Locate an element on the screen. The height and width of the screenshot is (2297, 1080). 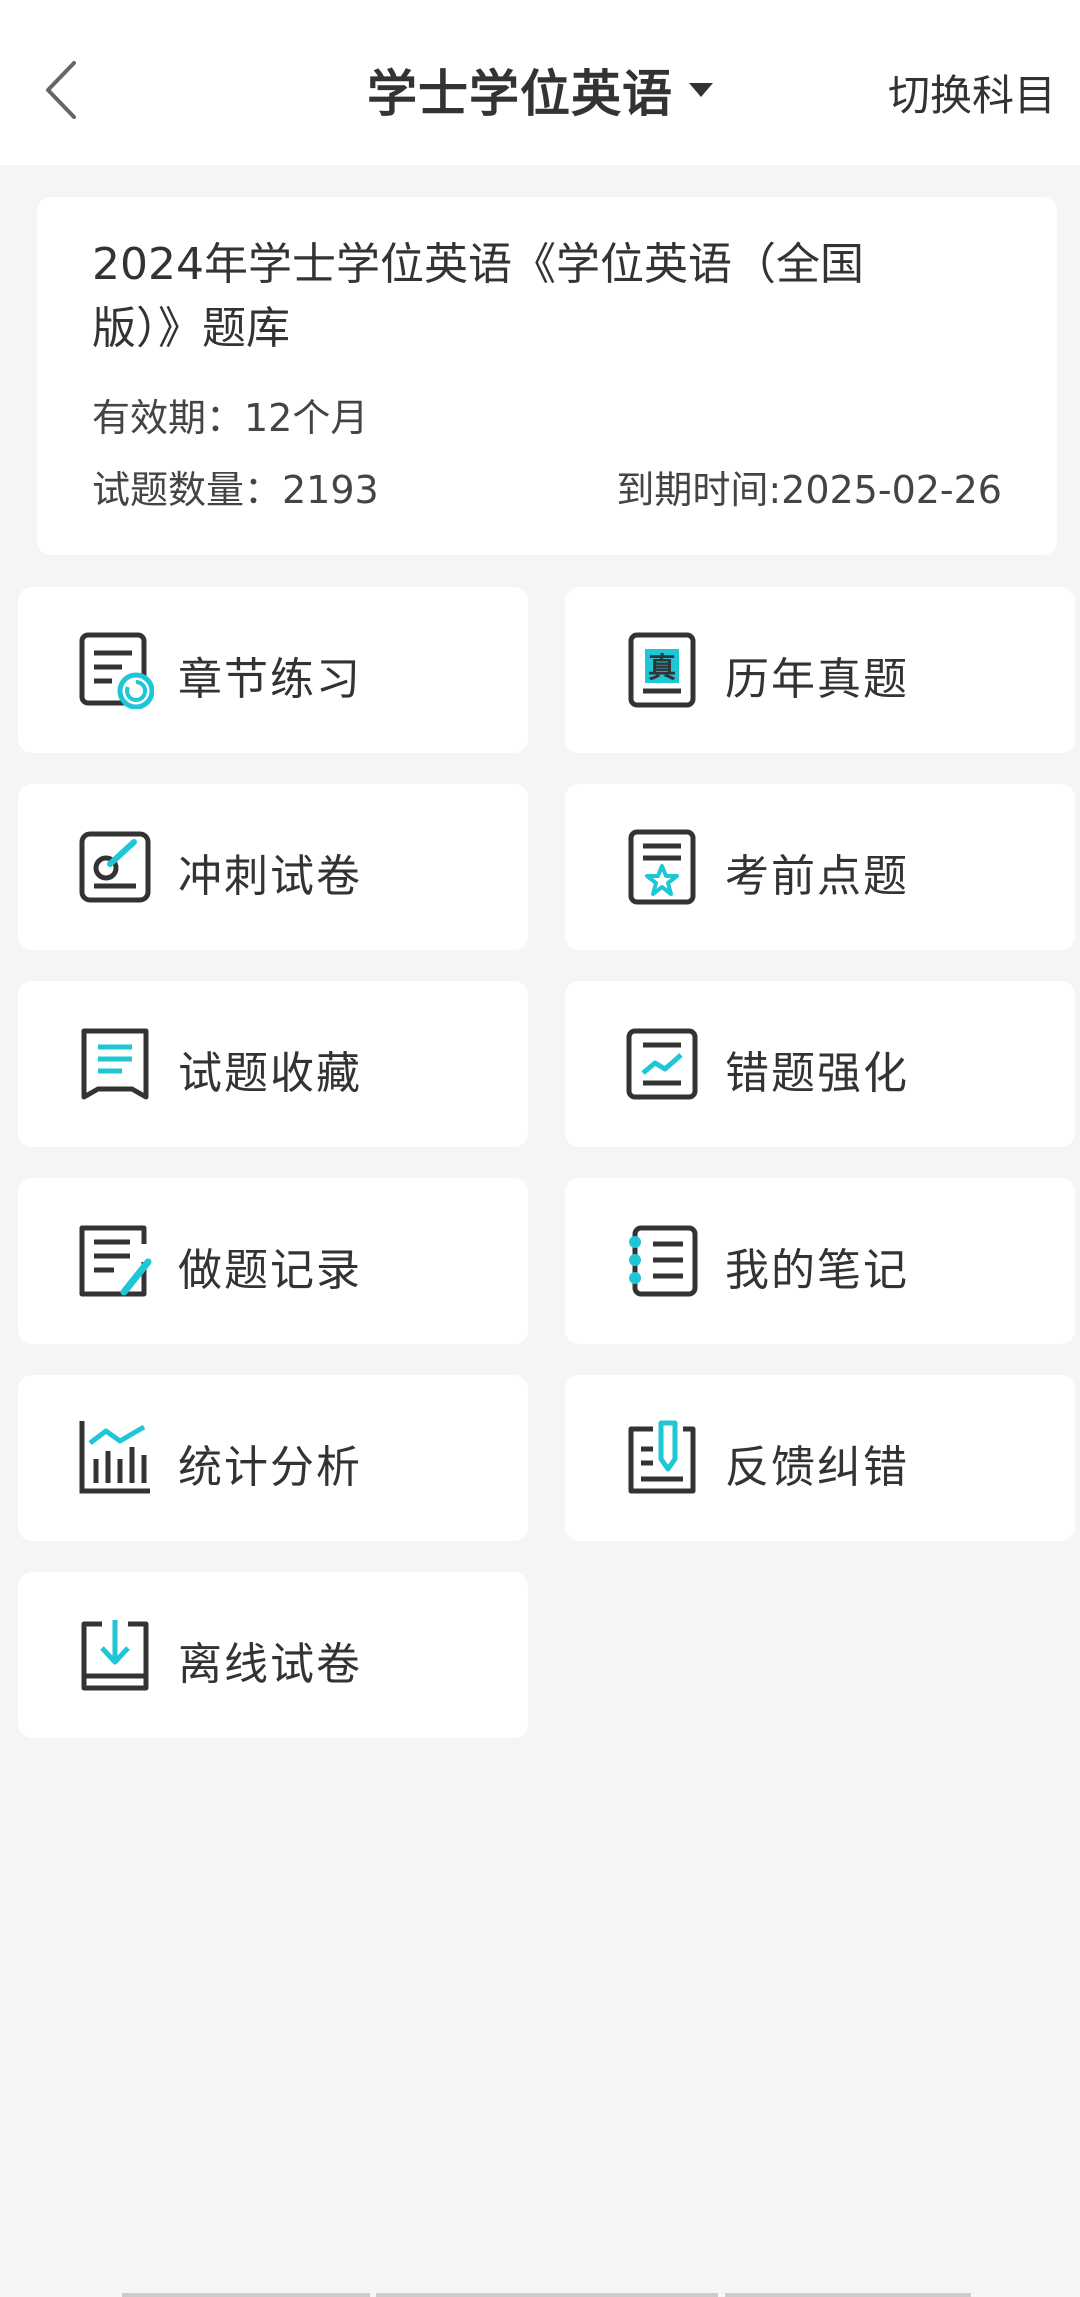
dropdown-caret-icon is located at coordinates (701, 90).